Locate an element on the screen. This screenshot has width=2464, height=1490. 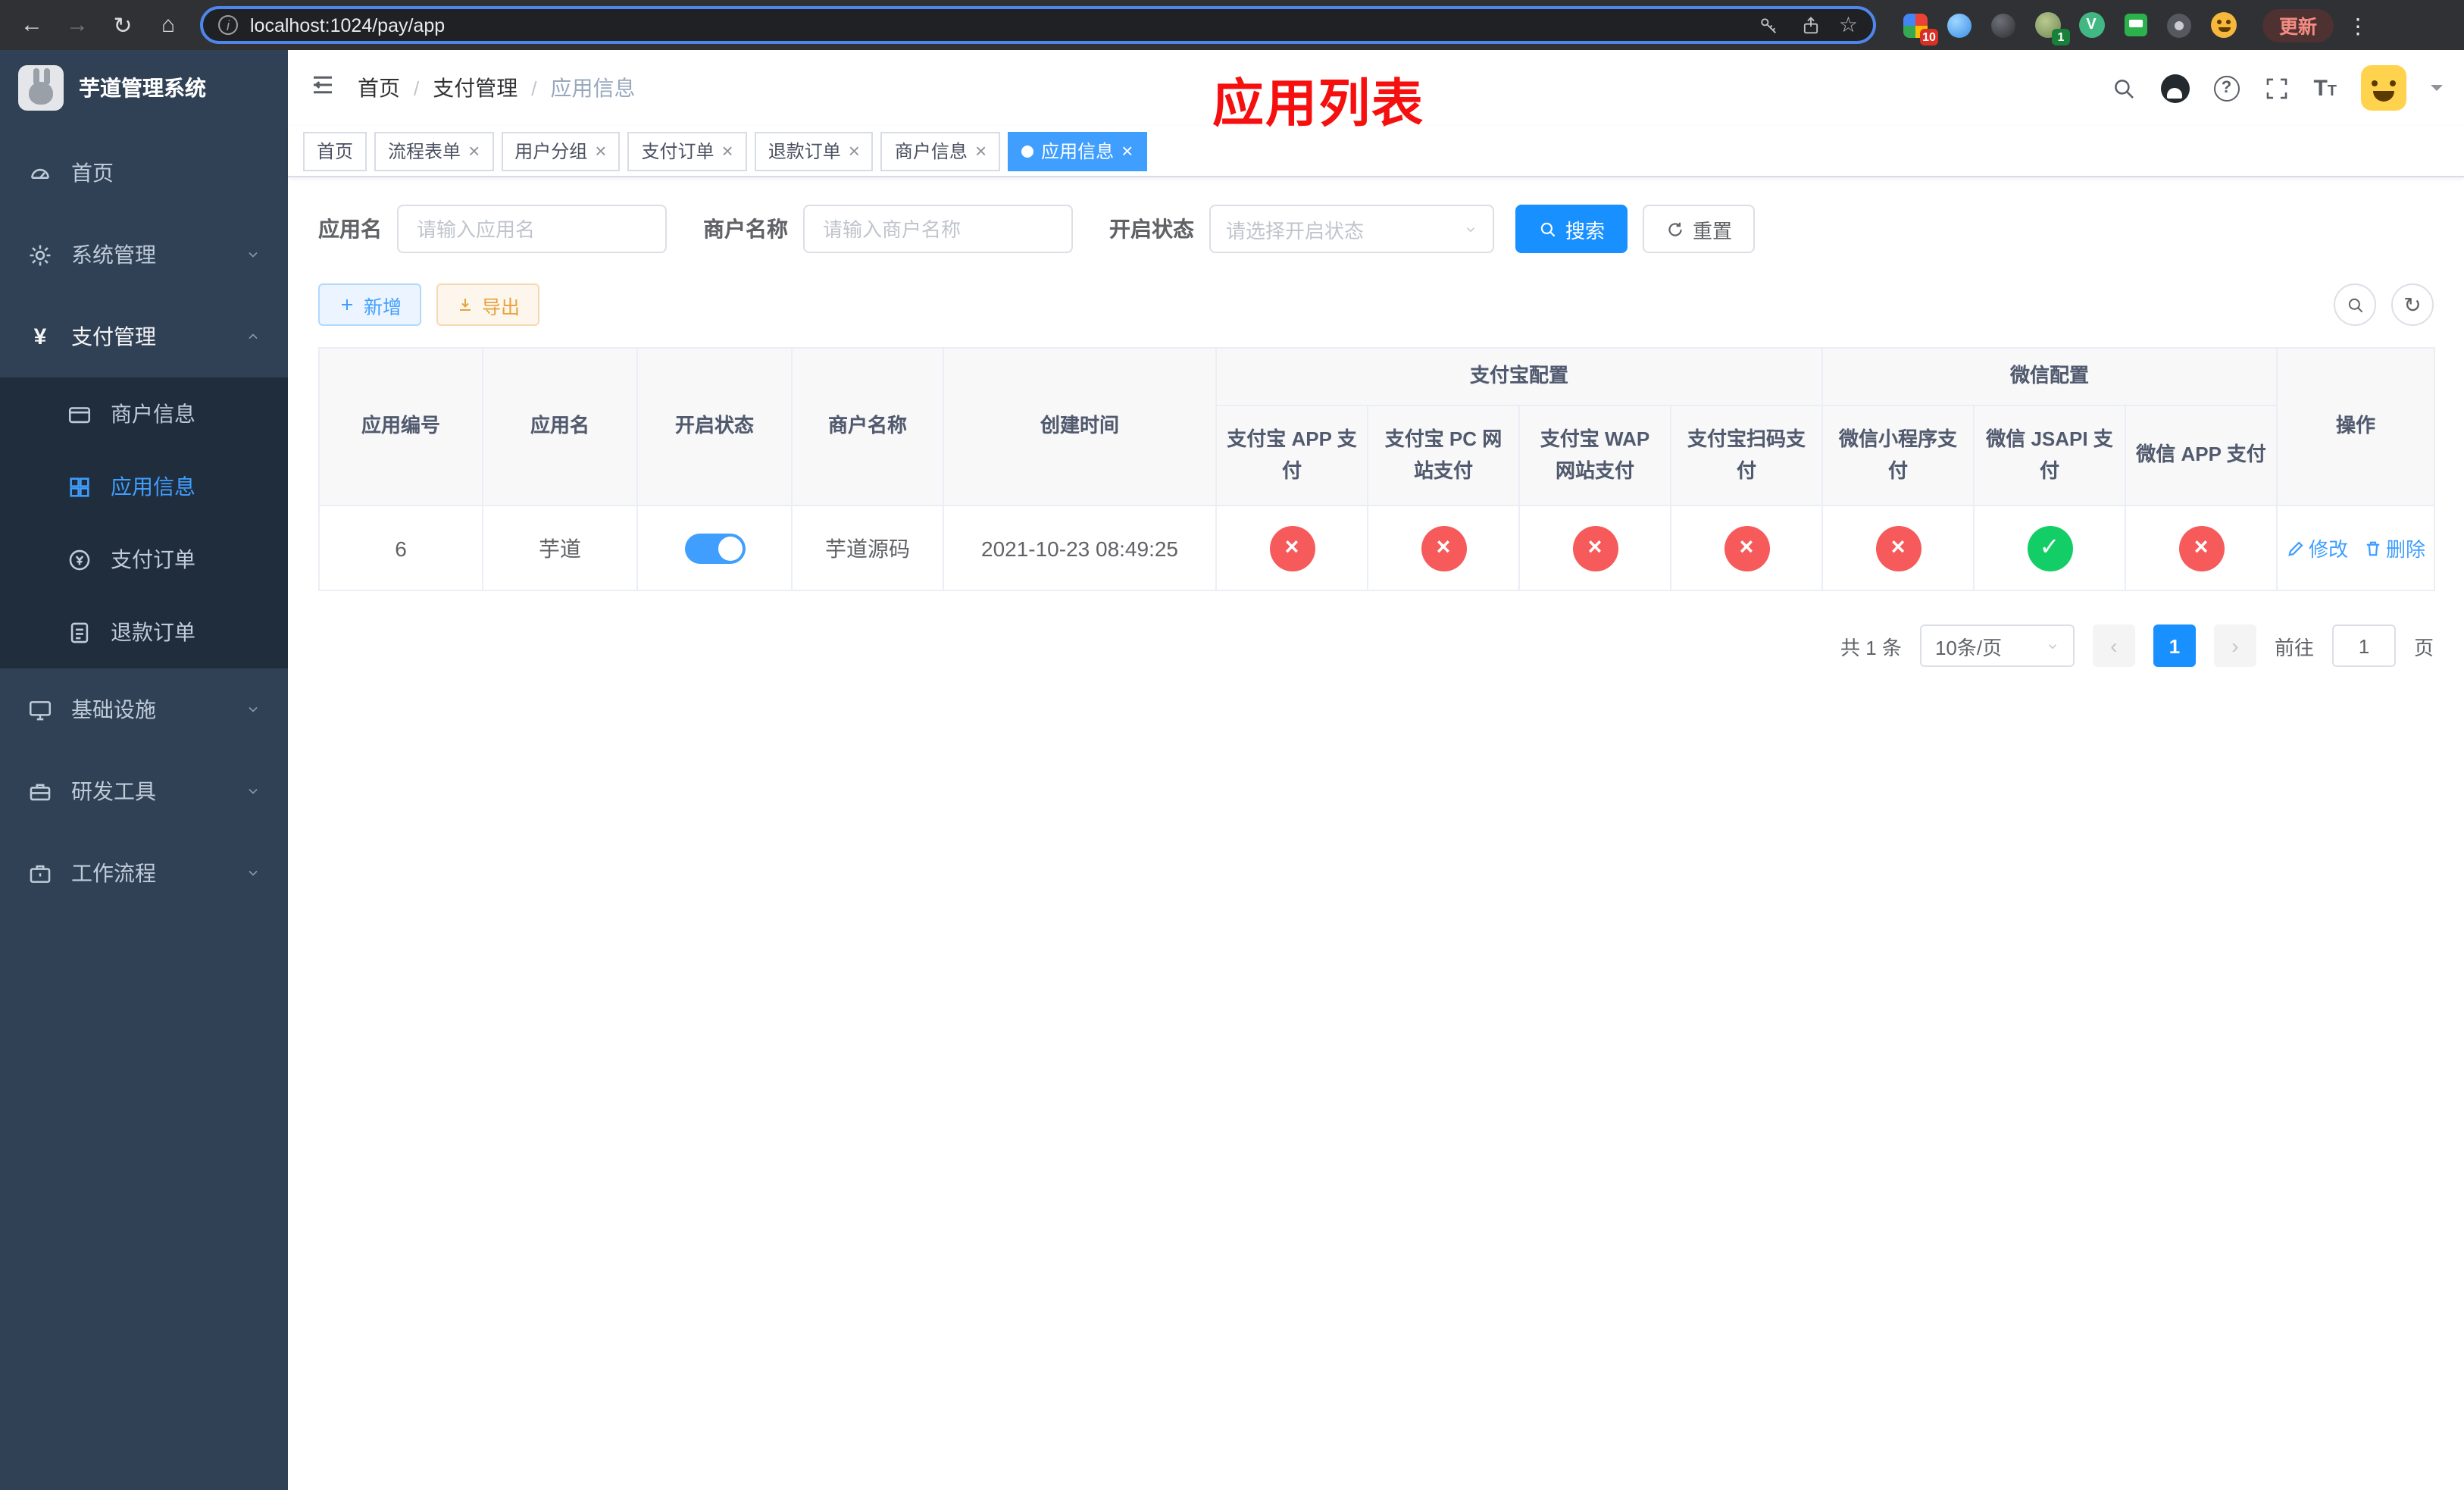
add-button: 新增 is located at coordinates (370, 304).